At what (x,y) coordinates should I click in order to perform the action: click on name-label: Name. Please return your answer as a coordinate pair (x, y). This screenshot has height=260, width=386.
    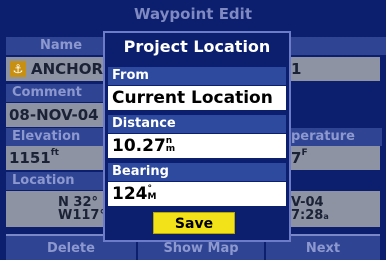
    Looking at the image, I should click on (55, 46).